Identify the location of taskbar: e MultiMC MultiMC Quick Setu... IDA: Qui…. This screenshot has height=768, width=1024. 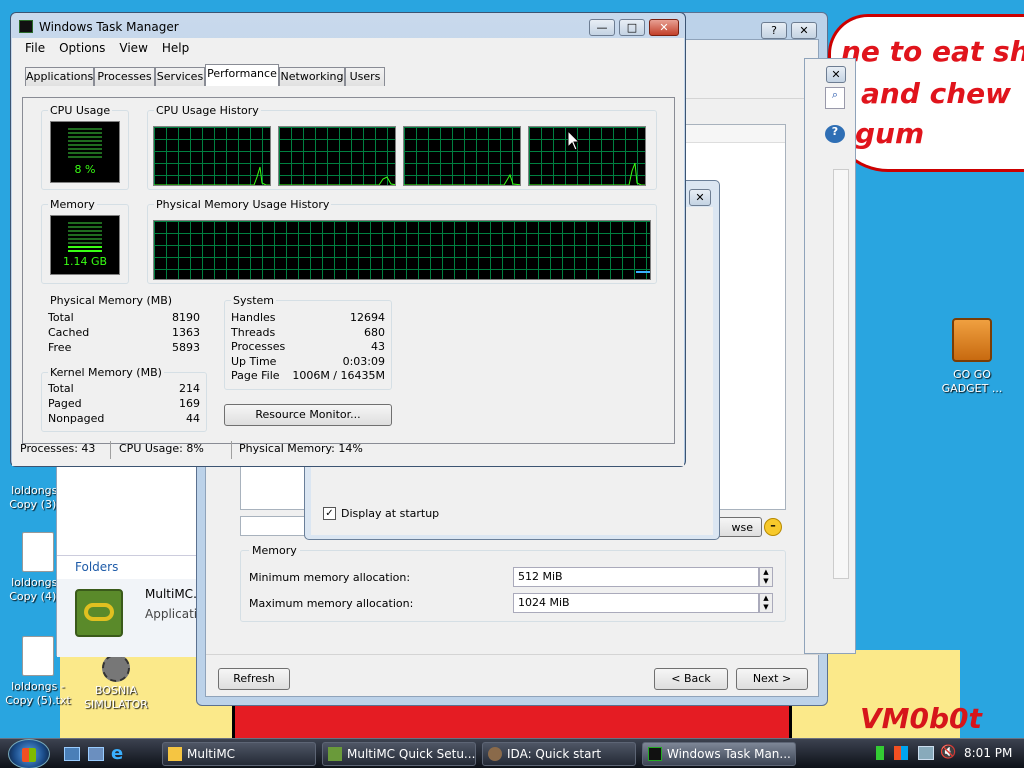
(512, 753).